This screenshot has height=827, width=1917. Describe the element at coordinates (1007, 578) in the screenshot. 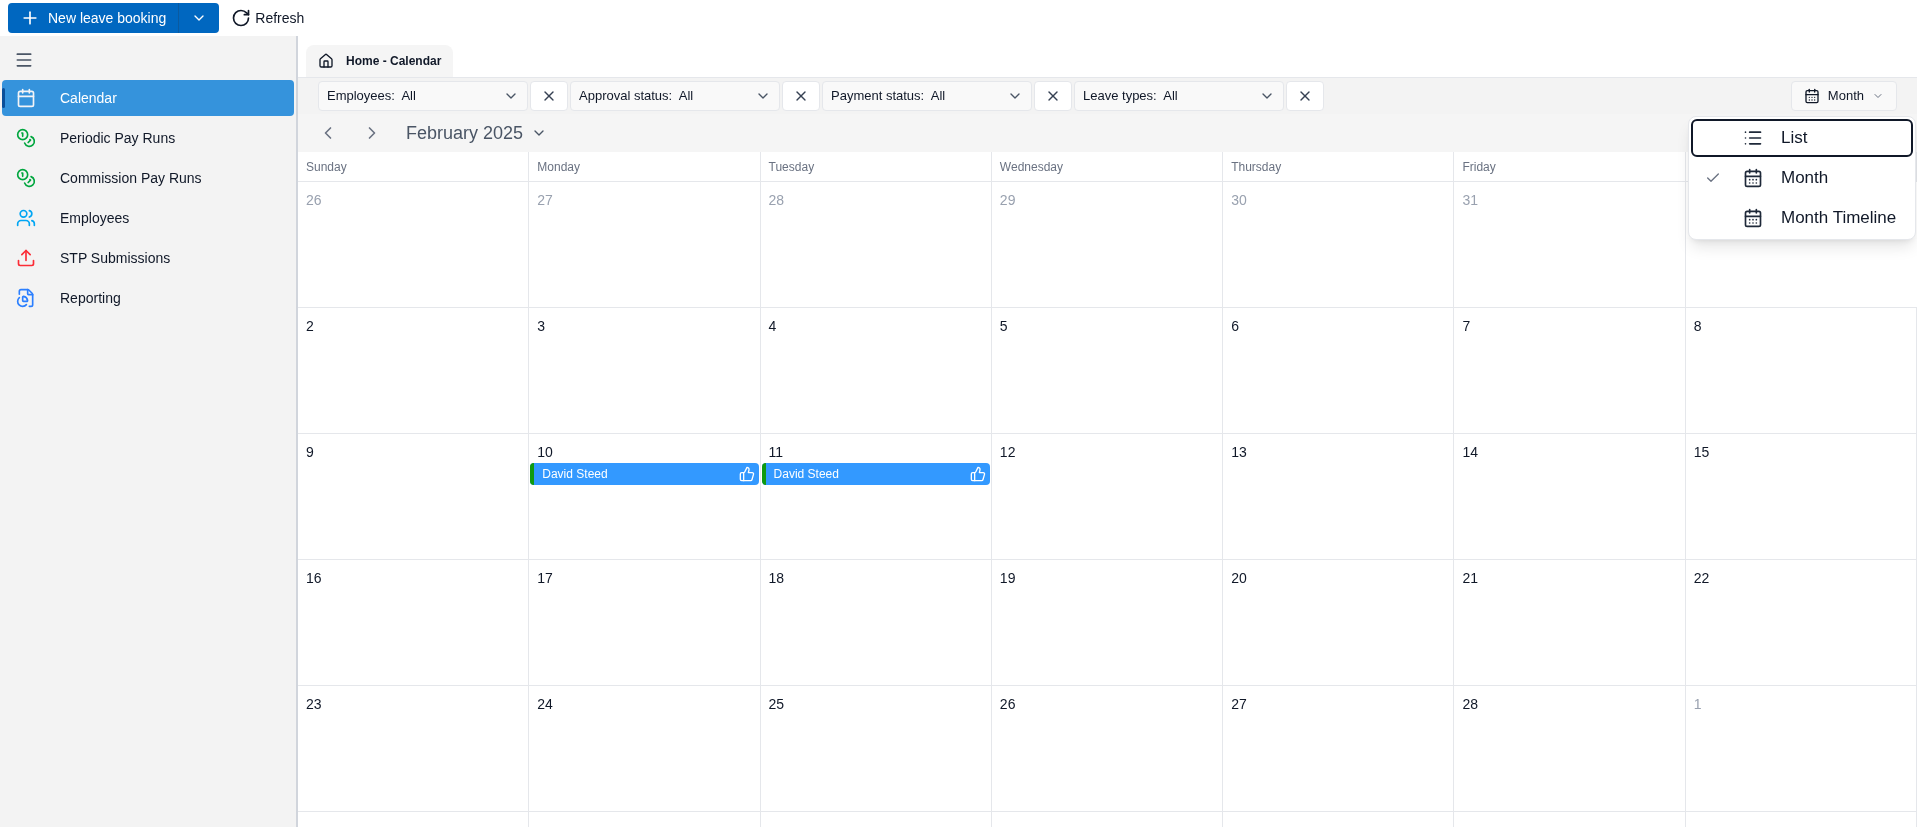

I see `date-number: 19` at that location.